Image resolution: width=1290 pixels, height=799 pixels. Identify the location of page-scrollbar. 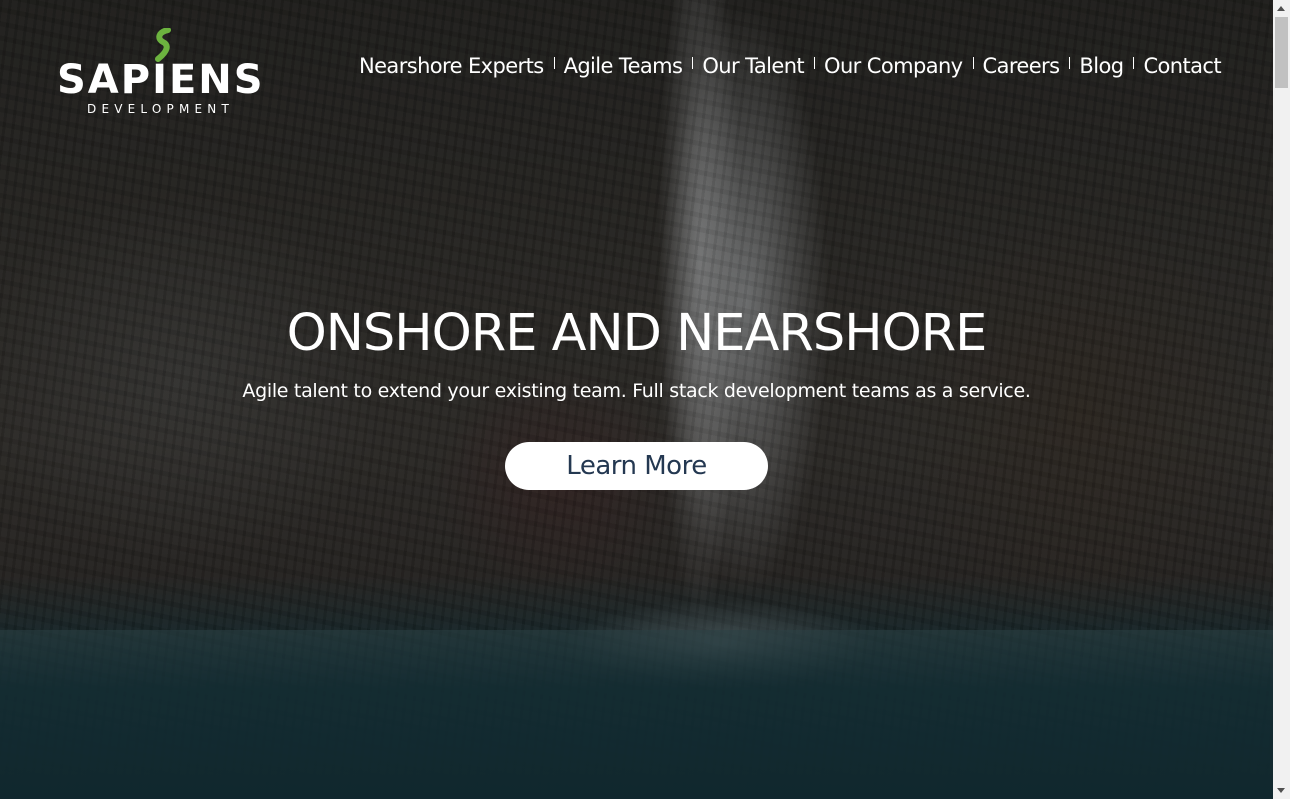
(1281, 399).